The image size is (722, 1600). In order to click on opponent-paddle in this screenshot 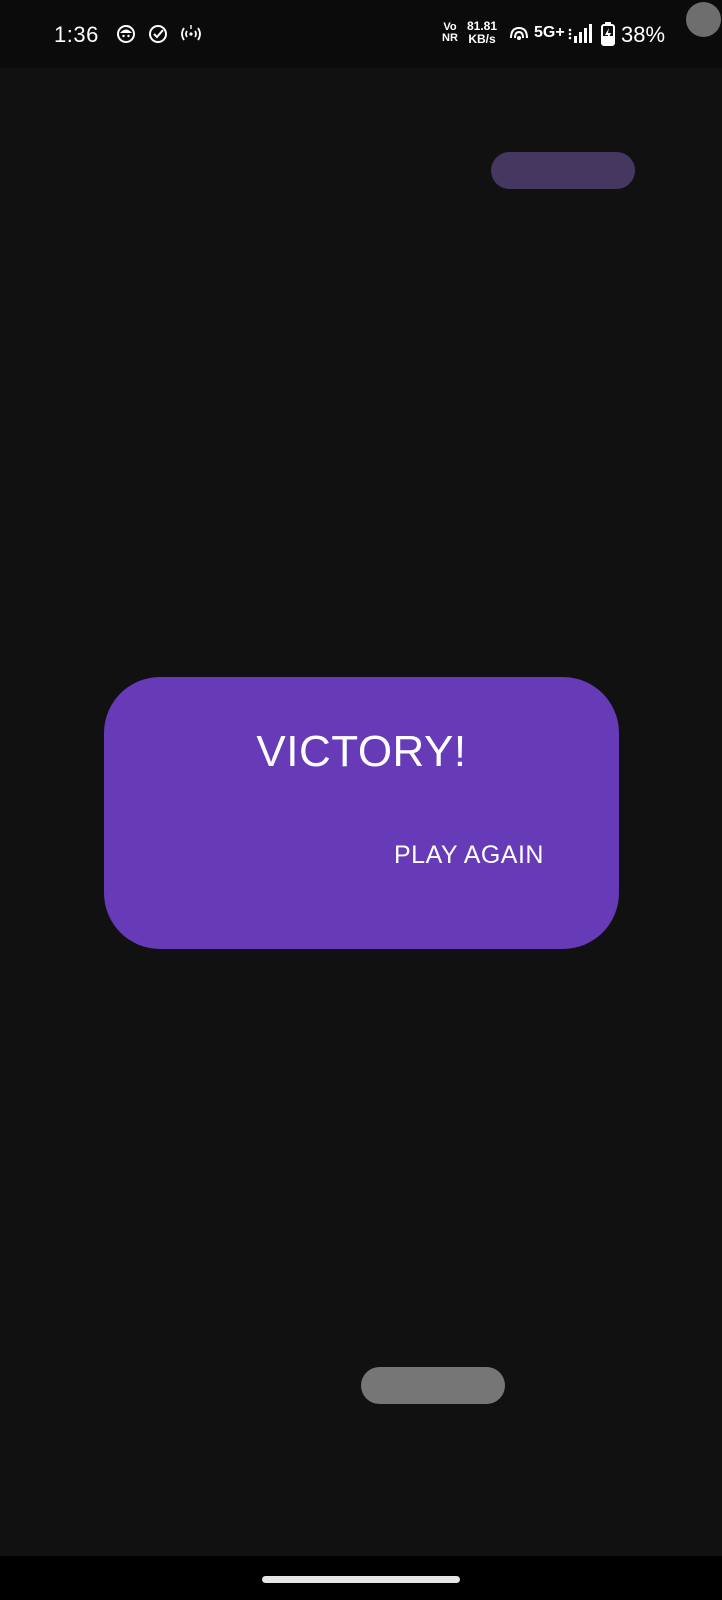, I will do `click(563, 170)`.